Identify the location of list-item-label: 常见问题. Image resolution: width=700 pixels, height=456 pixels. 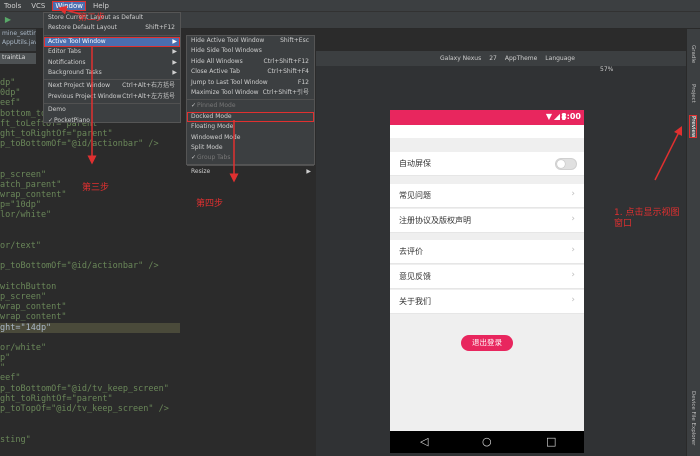
(415, 195).